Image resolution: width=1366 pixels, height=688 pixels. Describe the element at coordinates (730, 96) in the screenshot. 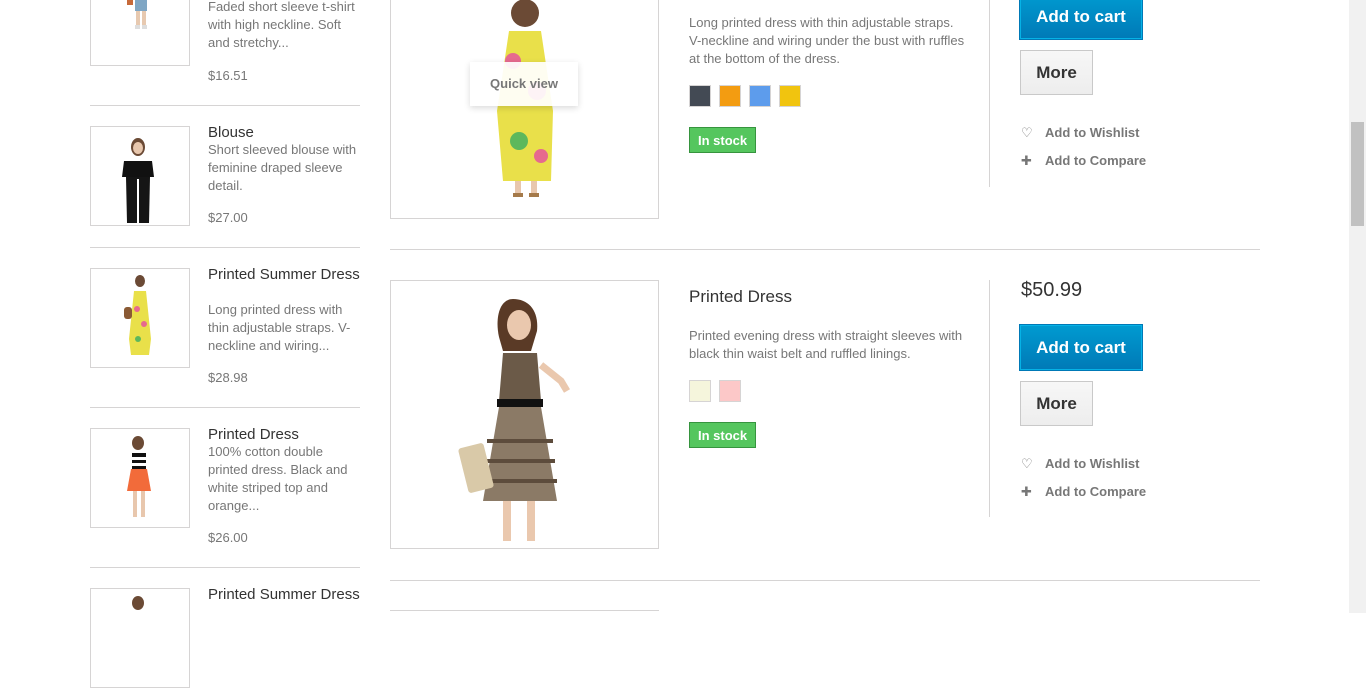

I see `color-swatch-orange` at that location.